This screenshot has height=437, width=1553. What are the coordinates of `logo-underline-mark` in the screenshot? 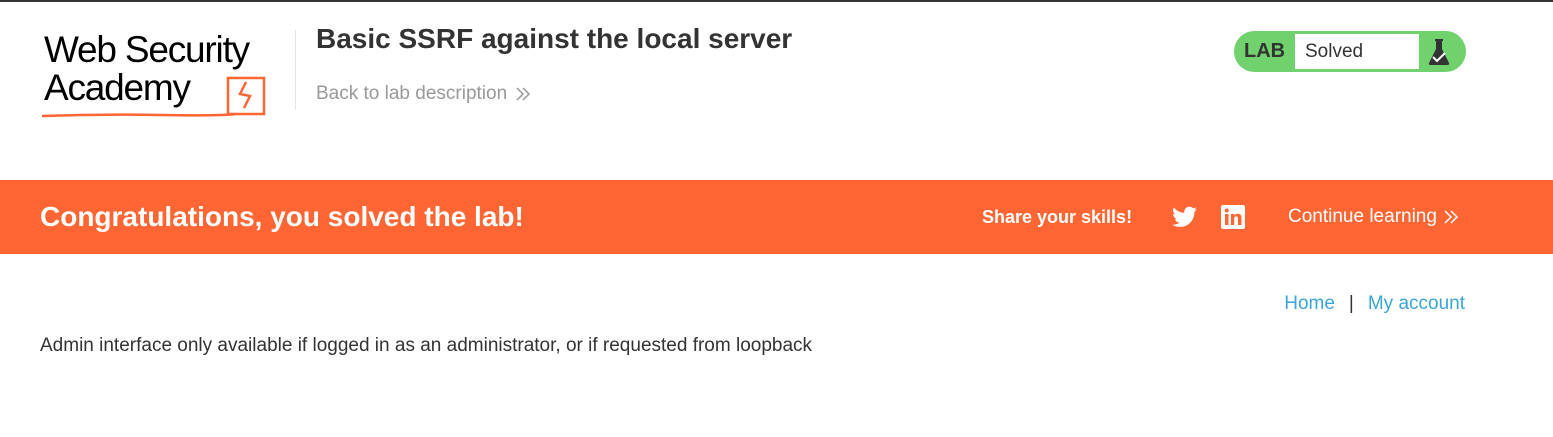 It's located at (153, 97).